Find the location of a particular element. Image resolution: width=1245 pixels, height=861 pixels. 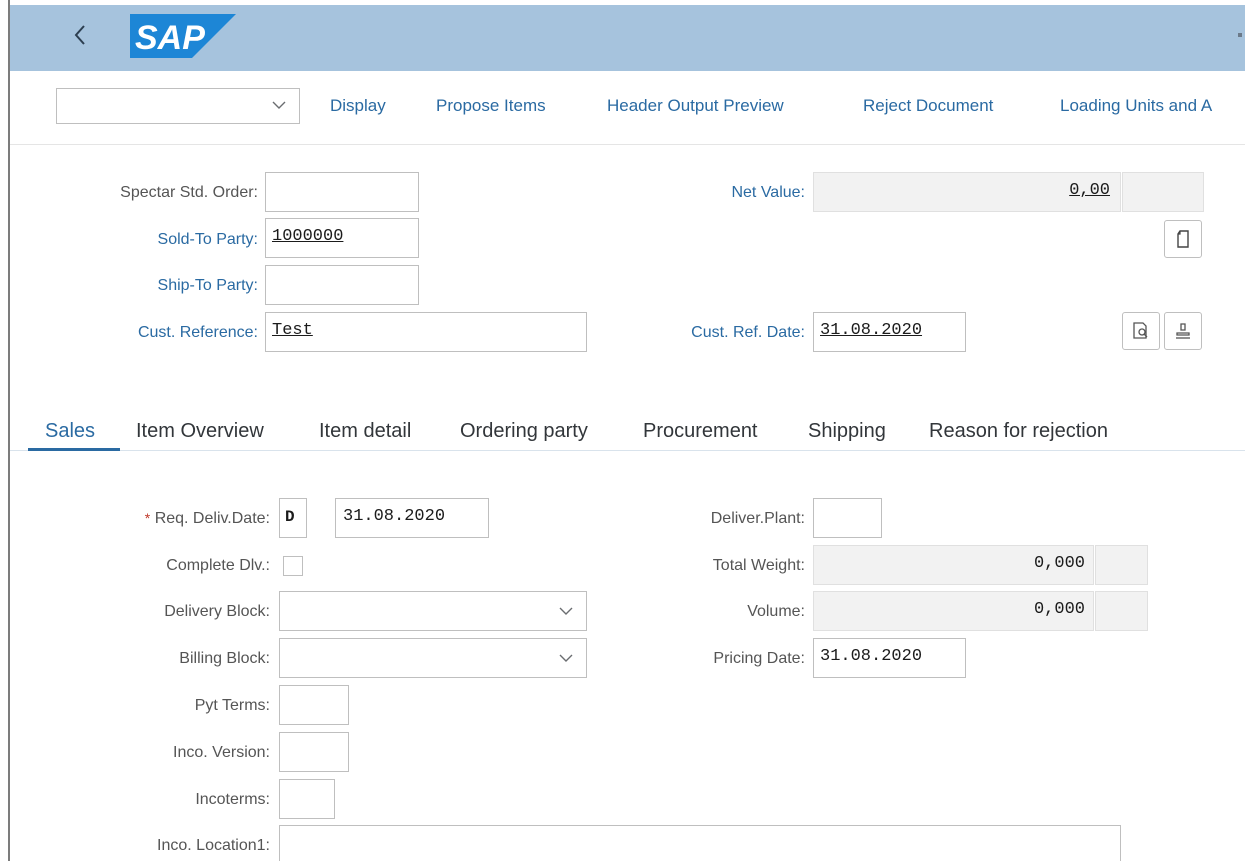

total-weight-value: 0,000 is located at coordinates (1059, 563).